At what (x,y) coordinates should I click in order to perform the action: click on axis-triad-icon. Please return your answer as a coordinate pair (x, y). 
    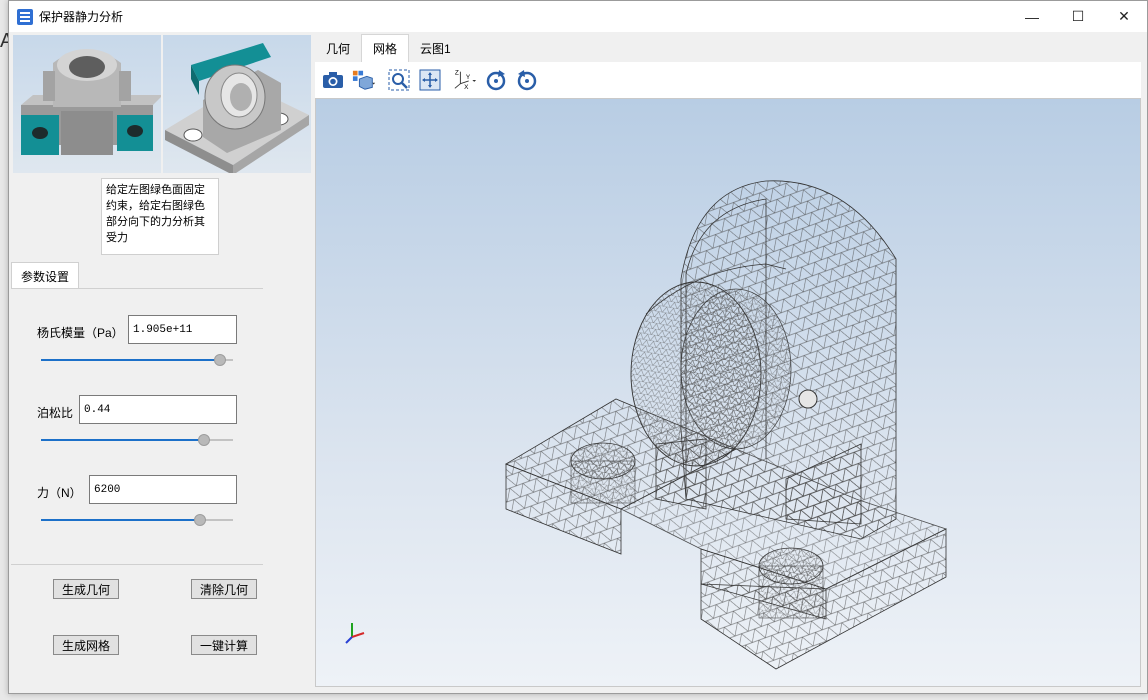
    Looking at the image, I should click on (355, 633).